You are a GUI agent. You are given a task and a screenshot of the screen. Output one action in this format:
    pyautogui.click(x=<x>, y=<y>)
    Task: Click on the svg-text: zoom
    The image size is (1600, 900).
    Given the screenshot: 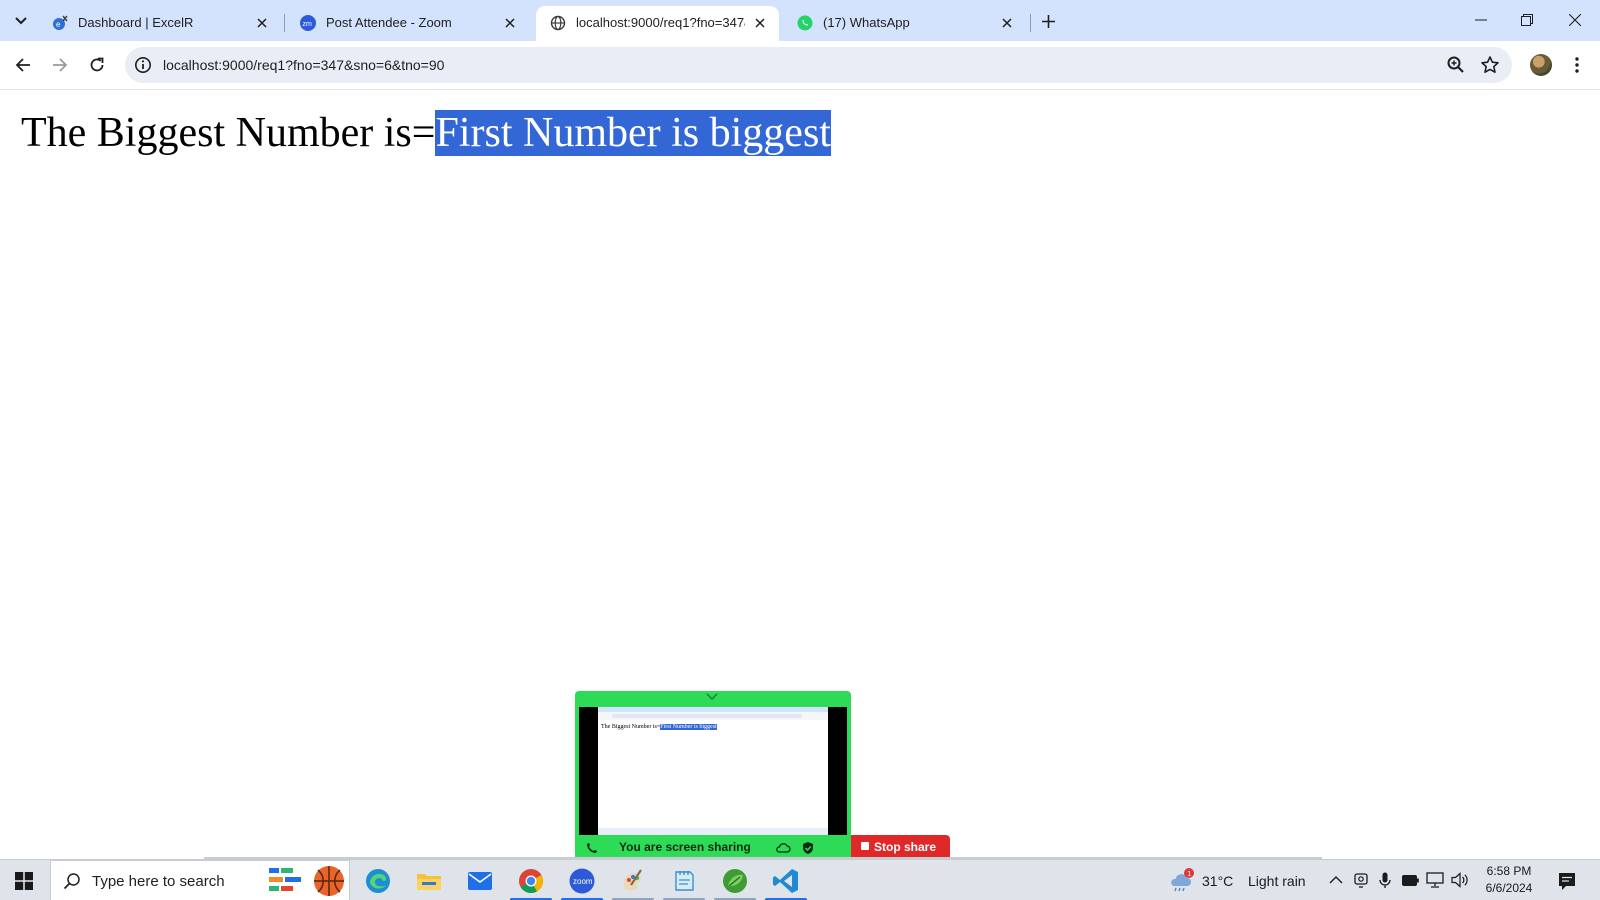 What is the action you would take?
    pyautogui.click(x=583, y=881)
    